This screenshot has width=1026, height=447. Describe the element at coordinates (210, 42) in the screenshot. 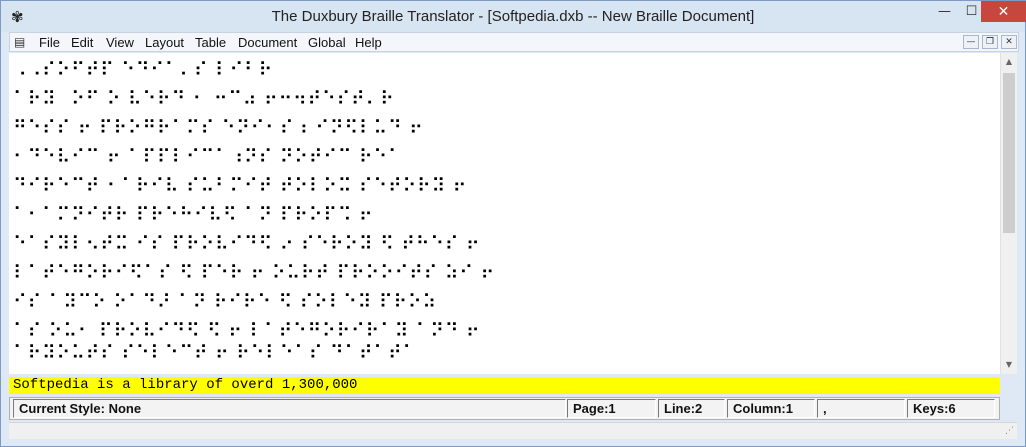

I see `menu-table: Table` at that location.